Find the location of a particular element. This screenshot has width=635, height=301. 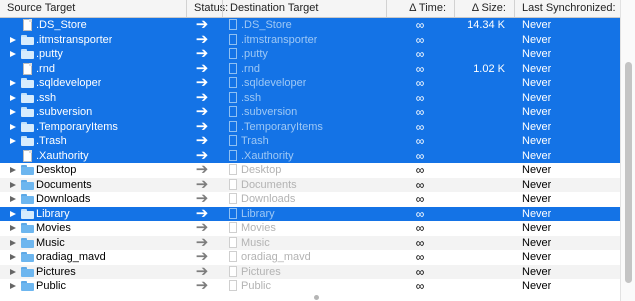

table-row: .sqldeveloper ➔ .sqldeveloper ∞ Never is located at coordinates (310, 83).